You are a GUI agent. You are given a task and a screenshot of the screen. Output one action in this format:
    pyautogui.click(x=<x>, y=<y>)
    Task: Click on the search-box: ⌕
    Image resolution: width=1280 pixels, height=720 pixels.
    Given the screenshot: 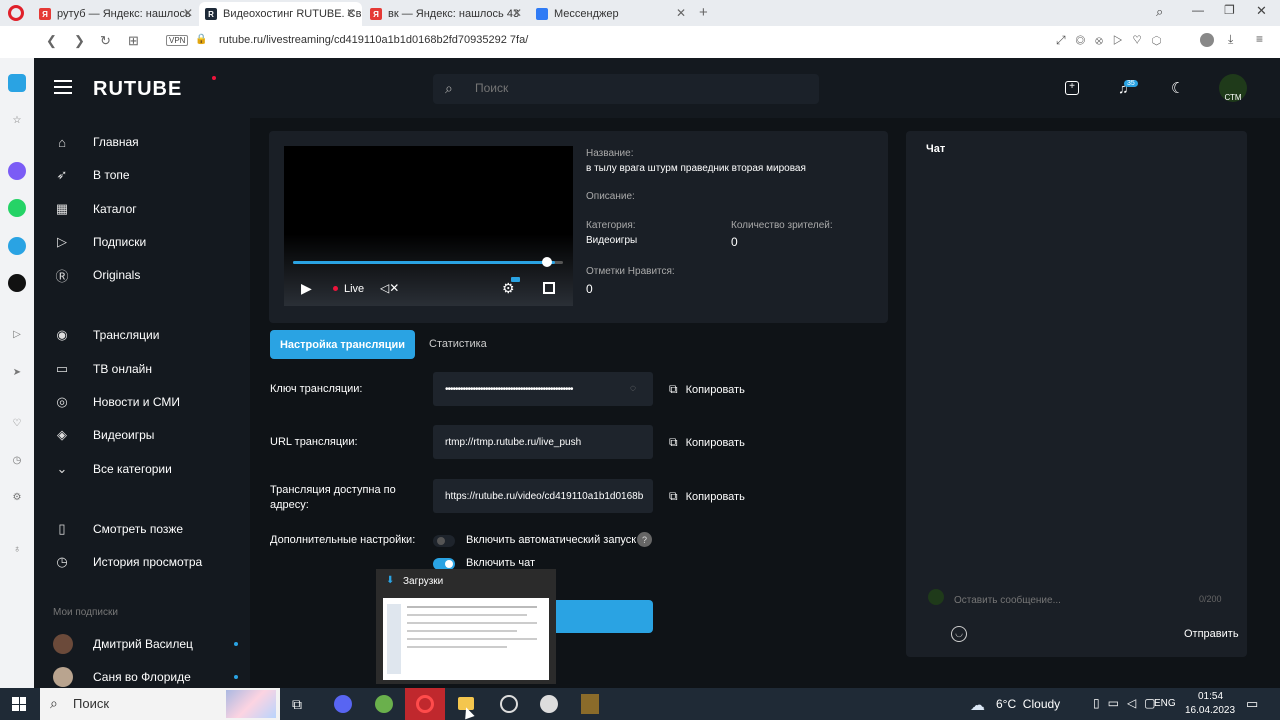 What is the action you would take?
    pyautogui.click(x=626, y=89)
    